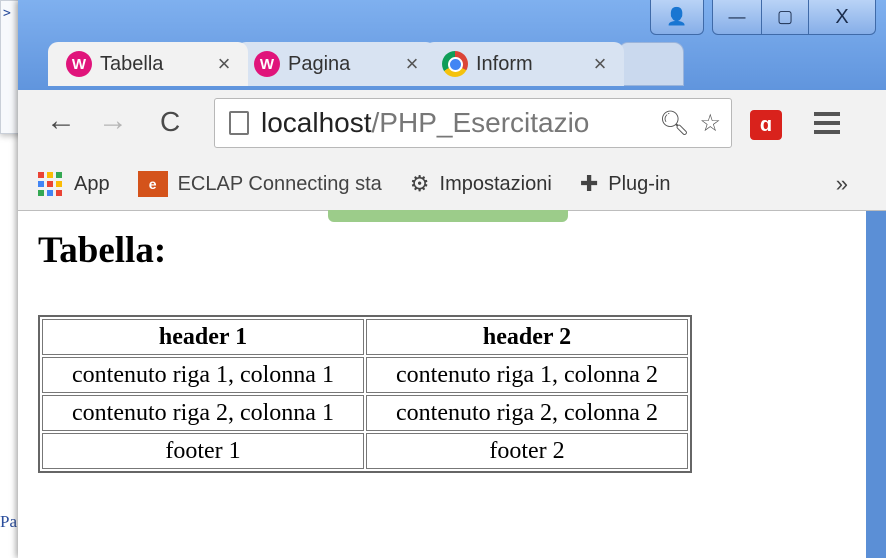 The width and height of the screenshot is (886, 558). What do you see at coordinates (50, 184) in the screenshot?
I see `apps-grid-icon` at bounding box center [50, 184].